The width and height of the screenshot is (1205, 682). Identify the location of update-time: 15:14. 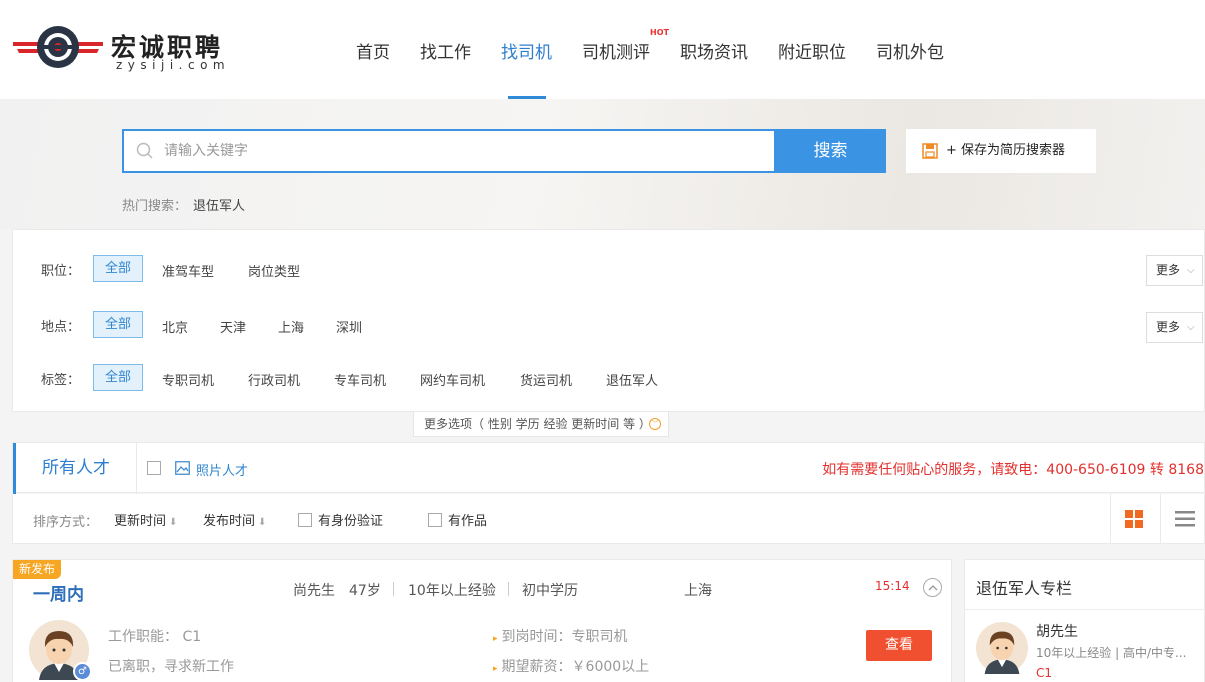
(892, 586).